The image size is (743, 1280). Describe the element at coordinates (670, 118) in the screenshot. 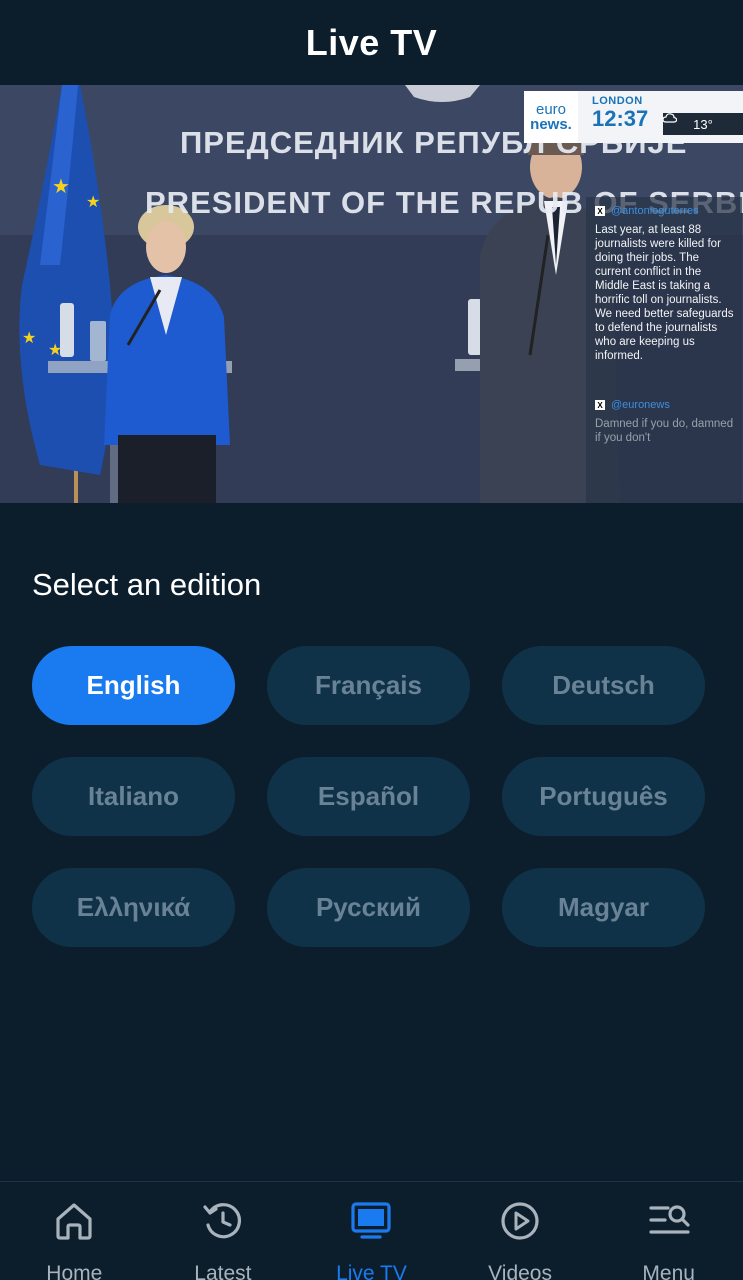

I see `cloud-icon` at that location.